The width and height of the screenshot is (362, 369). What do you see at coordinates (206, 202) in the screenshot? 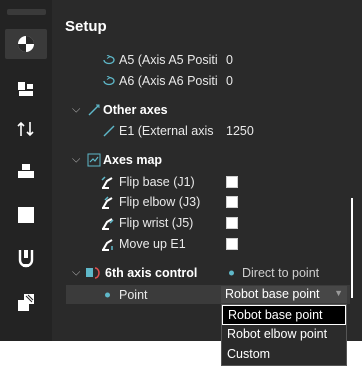
I see `flip-elbow-row: Flip elbow (J3)` at bounding box center [206, 202].